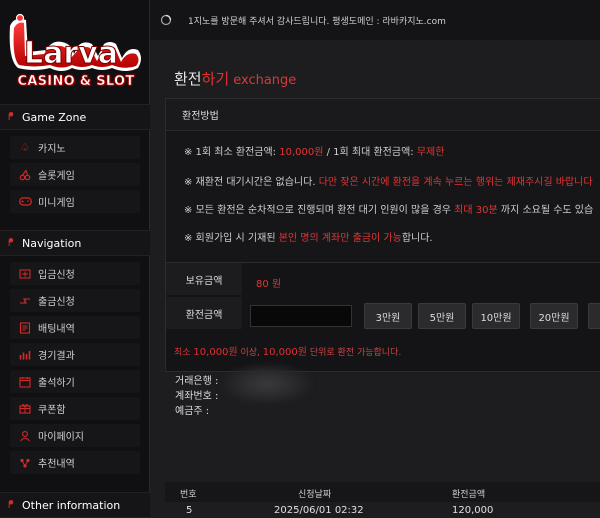  Describe the element at coordinates (594, 316) in the screenshot. I see `amount-more-button` at that location.